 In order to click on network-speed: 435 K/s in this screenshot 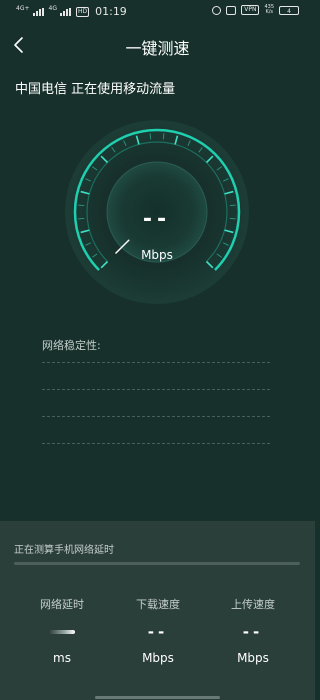, I will do `click(269, 10)`.